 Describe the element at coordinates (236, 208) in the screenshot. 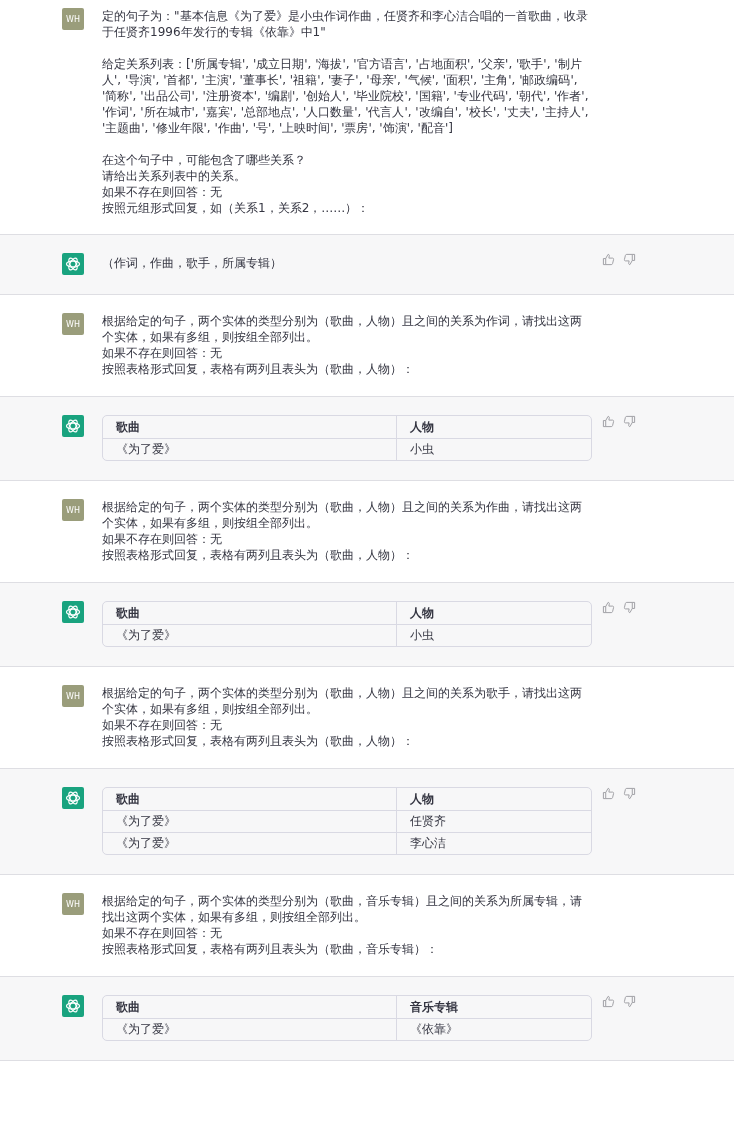

I see `message-text: 按照元组形式回复，如（关系1，关系2，……）：` at that location.